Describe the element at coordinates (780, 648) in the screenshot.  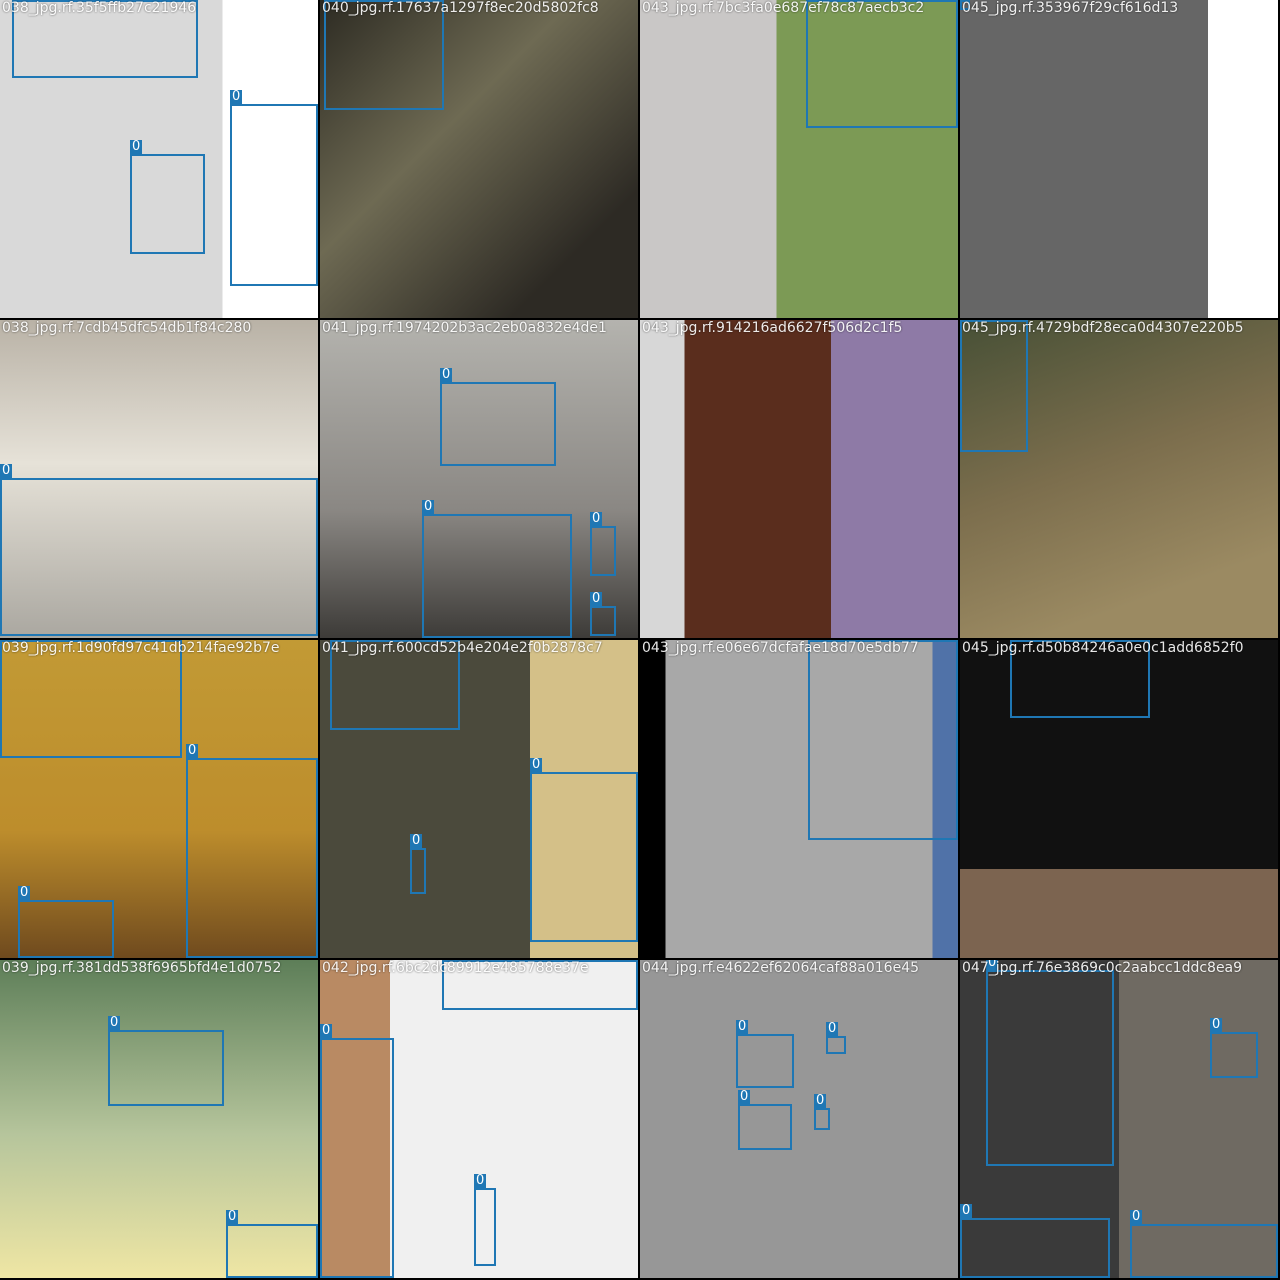
I see `tile-title: 043_jpg.rf.e06e67dcfafae18d70e5db77` at that location.